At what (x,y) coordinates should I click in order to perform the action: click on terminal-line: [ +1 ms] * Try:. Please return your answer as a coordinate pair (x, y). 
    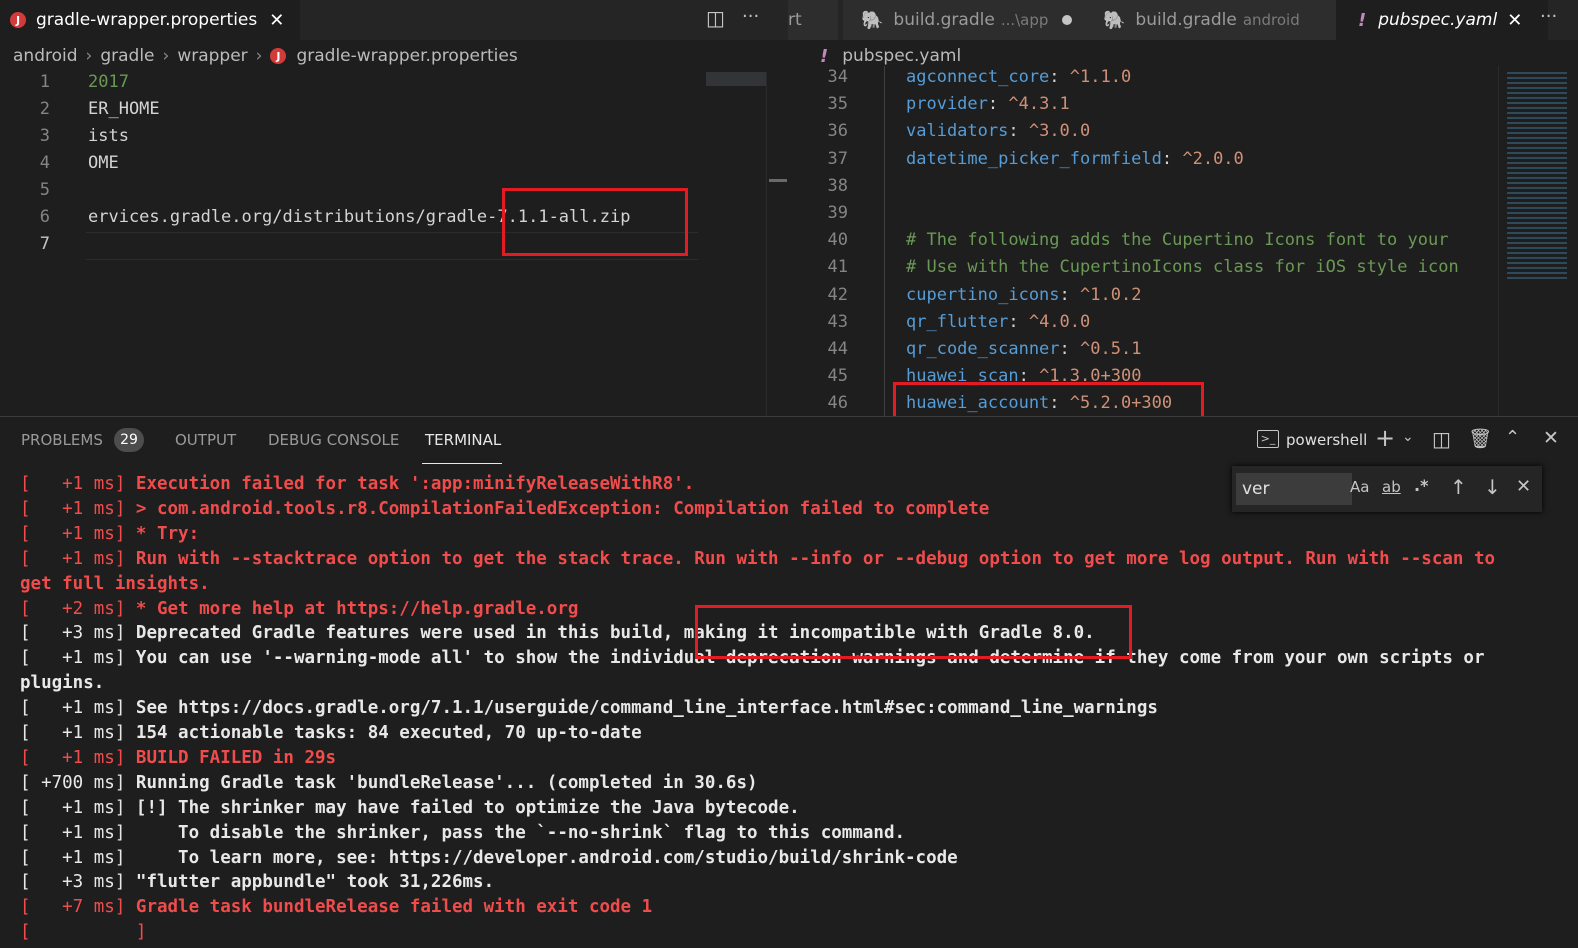
    Looking at the image, I should click on (109, 534).